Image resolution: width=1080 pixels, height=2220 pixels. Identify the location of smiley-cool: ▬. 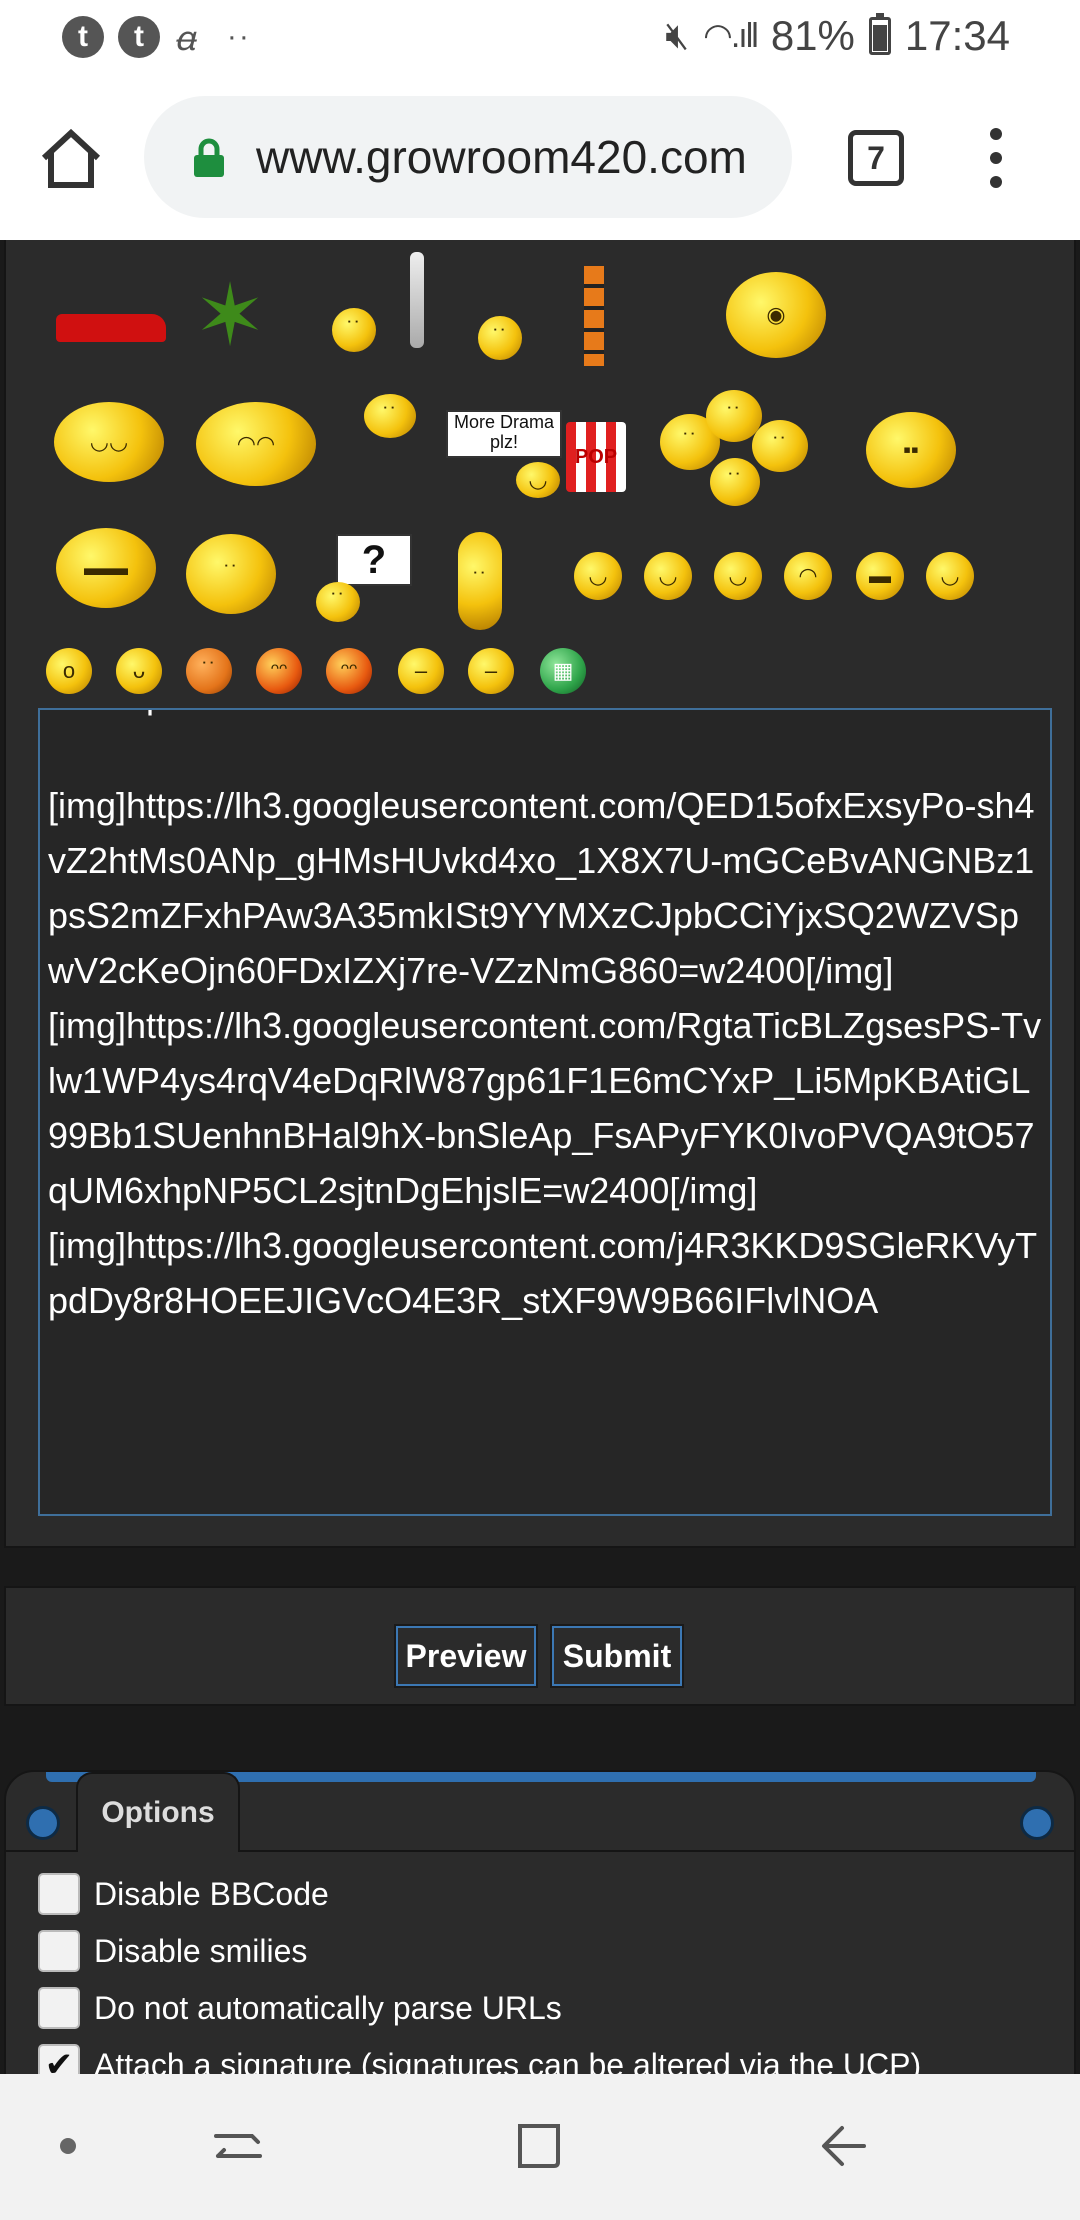
(880, 576).